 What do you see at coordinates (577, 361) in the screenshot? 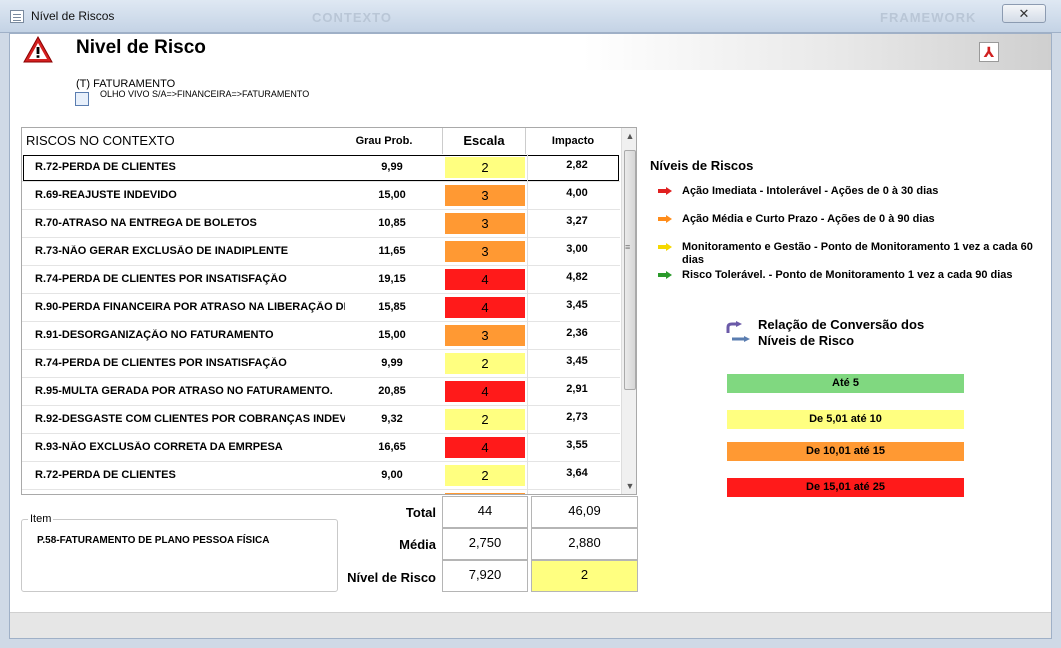
I see `impacto-value: 3,45` at bounding box center [577, 361].